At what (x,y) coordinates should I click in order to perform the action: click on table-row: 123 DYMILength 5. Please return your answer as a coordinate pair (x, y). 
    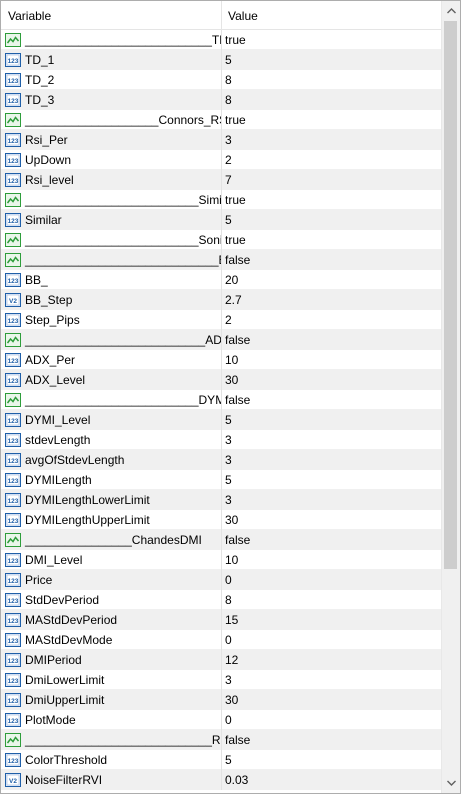
    Looking at the image, I should click on (221, 479).